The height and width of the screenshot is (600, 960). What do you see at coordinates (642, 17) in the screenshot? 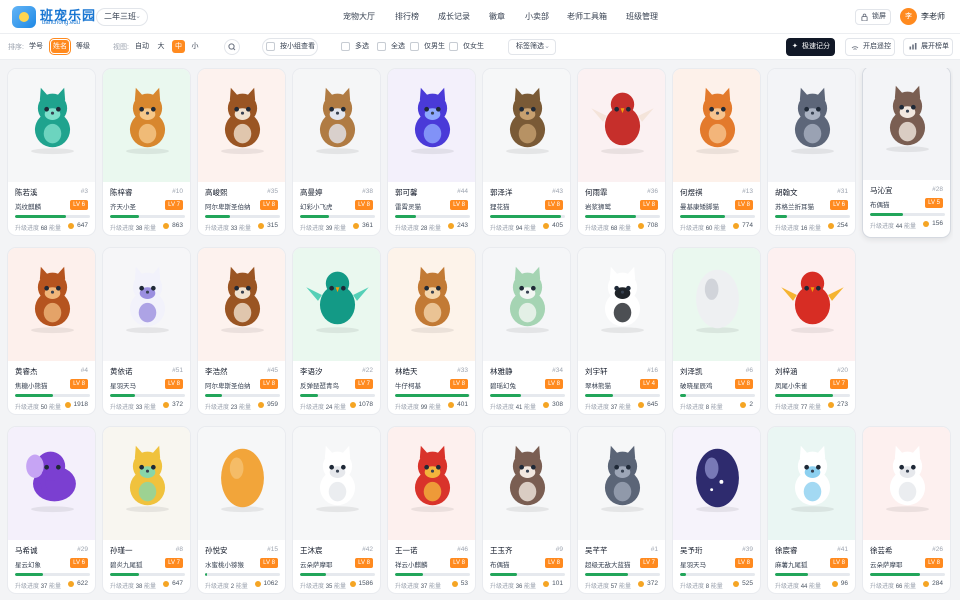
I see `nav-item-class-admin: 班级管理` at bounding box center [642, 17].